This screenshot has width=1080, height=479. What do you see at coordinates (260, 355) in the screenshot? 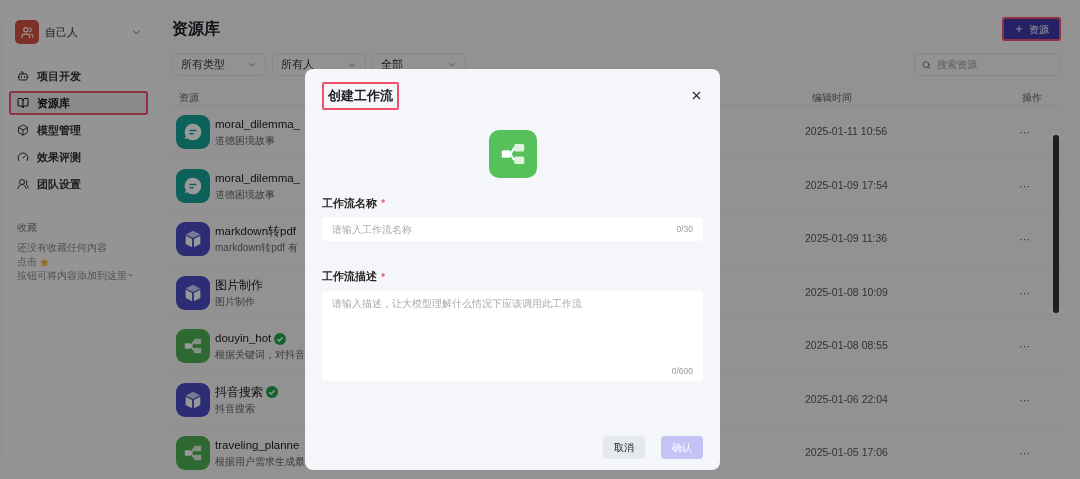
I see `resource-description: 根据关键词，对抖音` at bounding box center [260, 355].